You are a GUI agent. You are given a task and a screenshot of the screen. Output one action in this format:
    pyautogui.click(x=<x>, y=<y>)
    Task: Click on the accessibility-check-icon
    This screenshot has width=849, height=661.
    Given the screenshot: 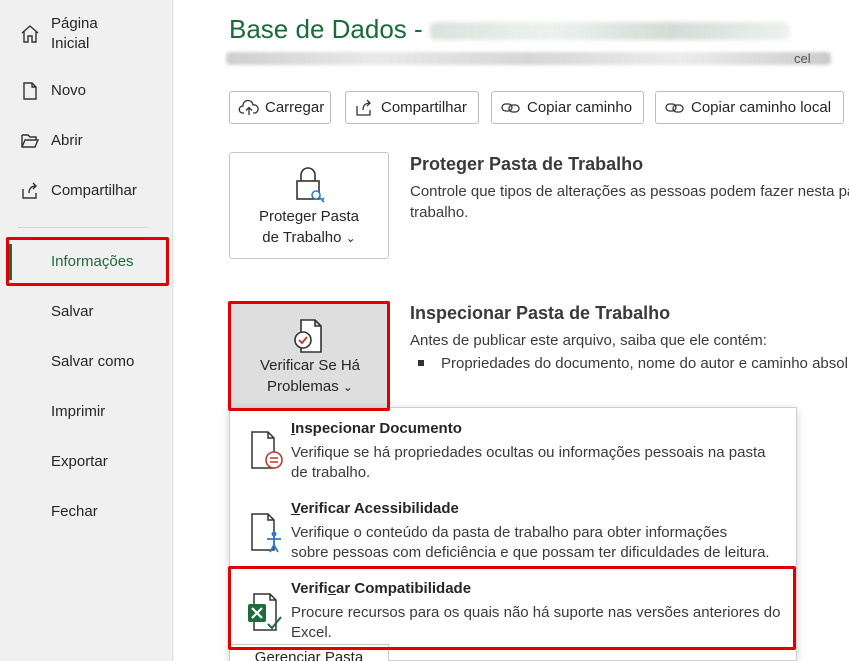 What is the action you would take?
    pyautogui.click(x=266, y=533)
    